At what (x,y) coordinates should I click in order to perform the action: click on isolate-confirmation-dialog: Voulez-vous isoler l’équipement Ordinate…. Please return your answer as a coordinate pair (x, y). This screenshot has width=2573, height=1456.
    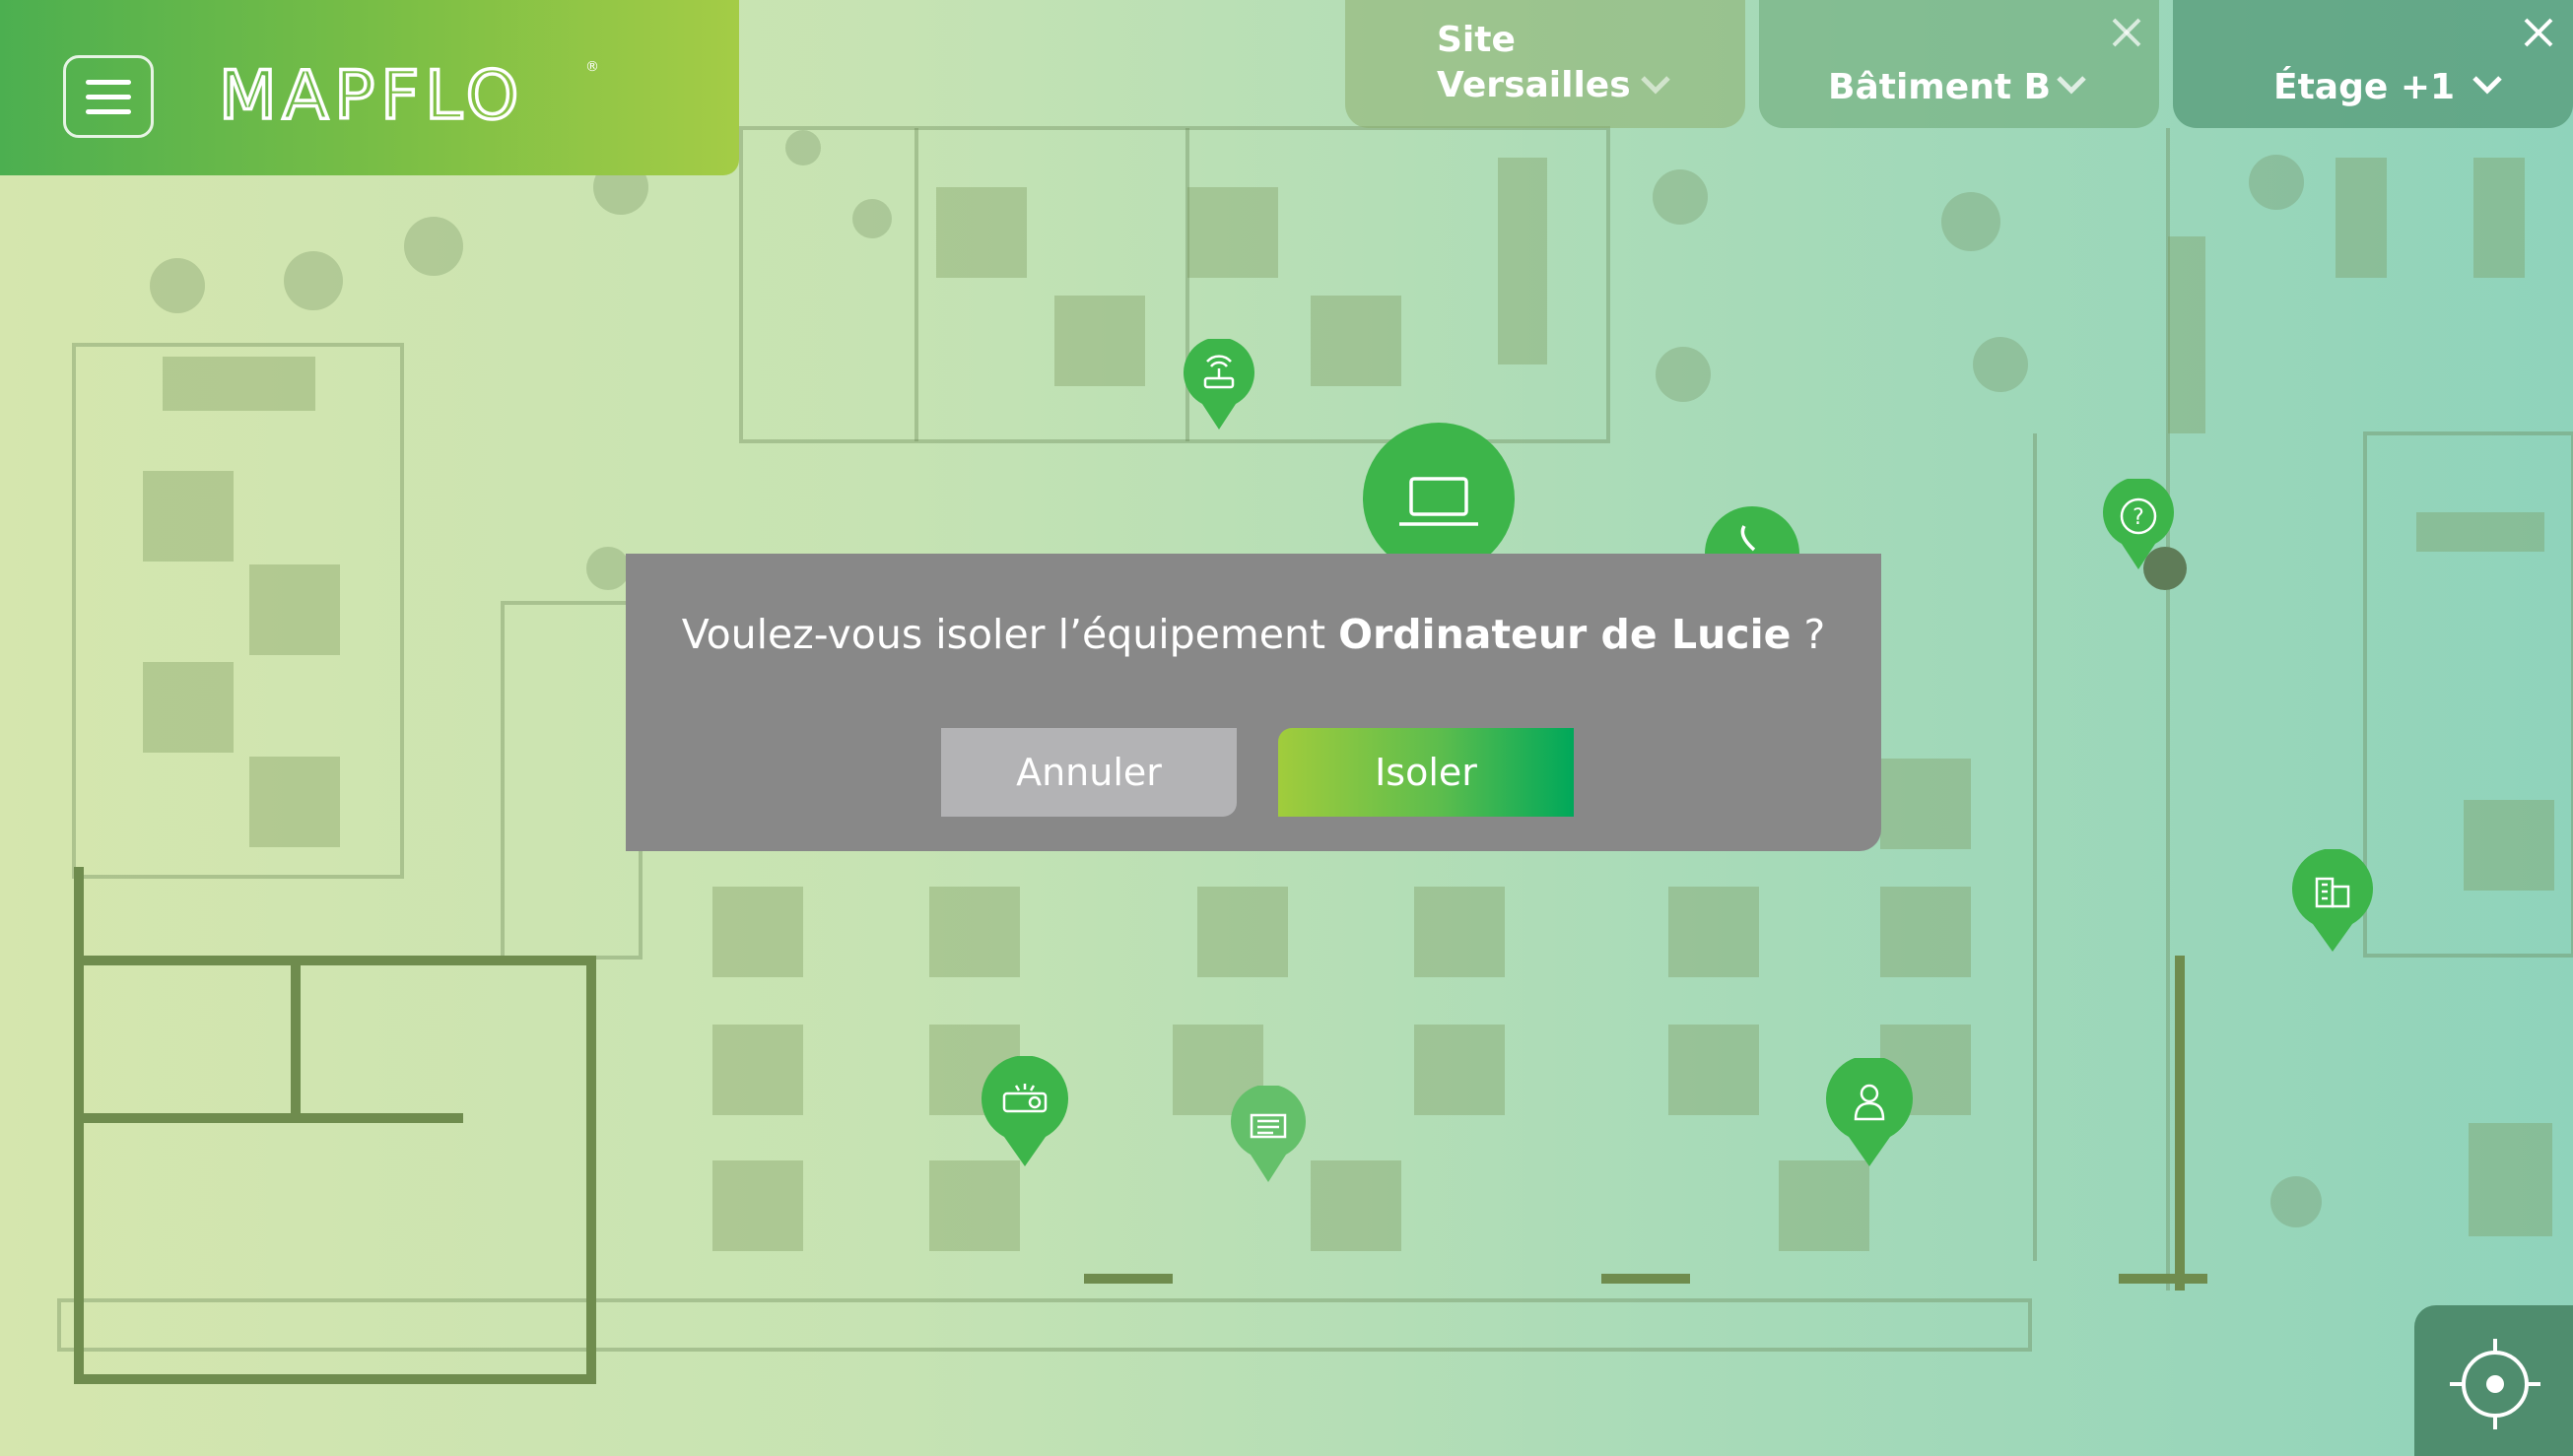
    Looking at the image, I should click on (1253, 702).